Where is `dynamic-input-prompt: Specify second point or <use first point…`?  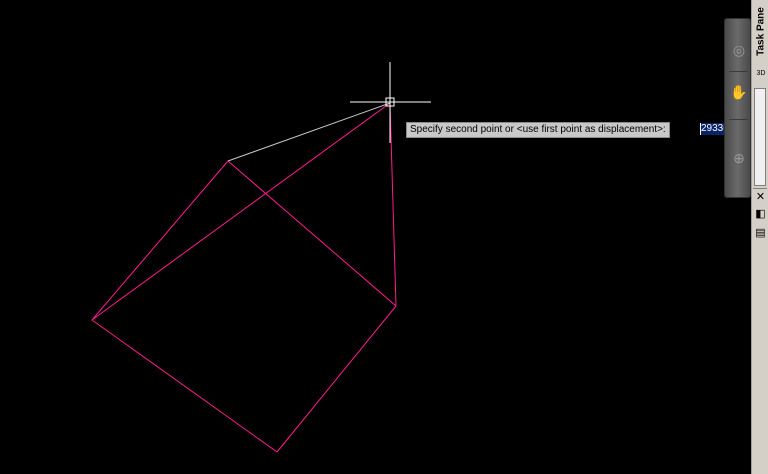
dynamic-input-prompt: Specify second point or <use first point… is located at coordinates (538, 130).